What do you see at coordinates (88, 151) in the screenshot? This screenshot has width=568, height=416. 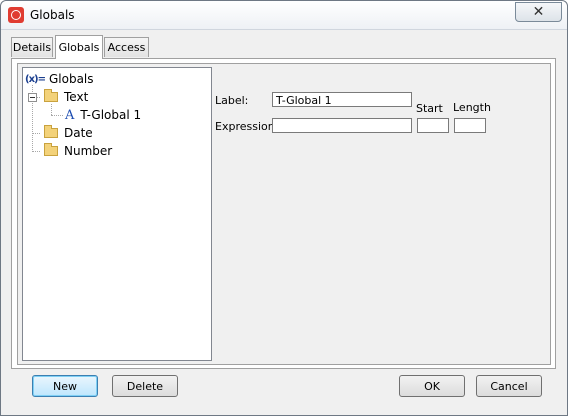 I see `tree-item-label: Number` at bounding box center [88, 151].